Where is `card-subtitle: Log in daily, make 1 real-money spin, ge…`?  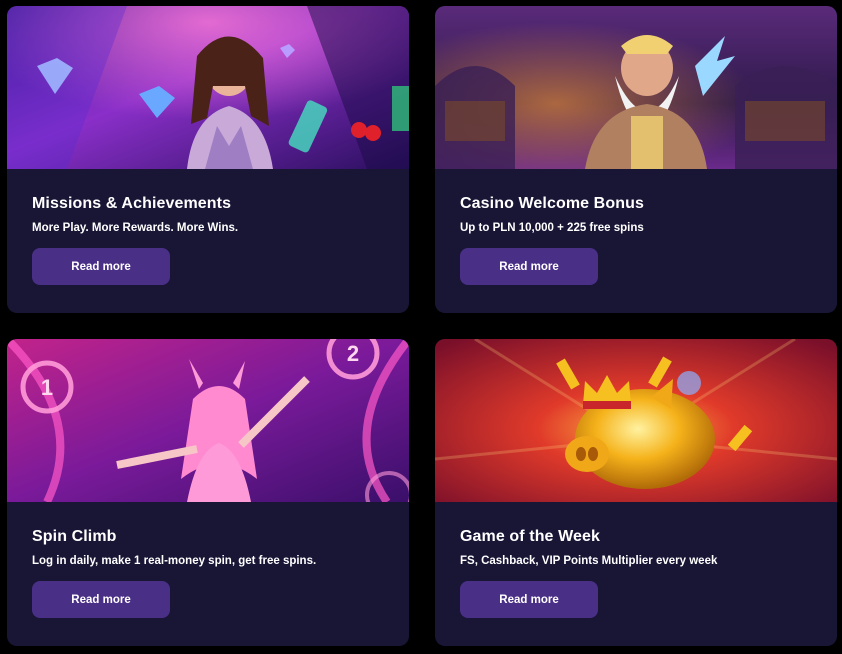 card-subtitle: Log in daily, make 1 real-money spin, ge… is located at coordinates (174, 561).